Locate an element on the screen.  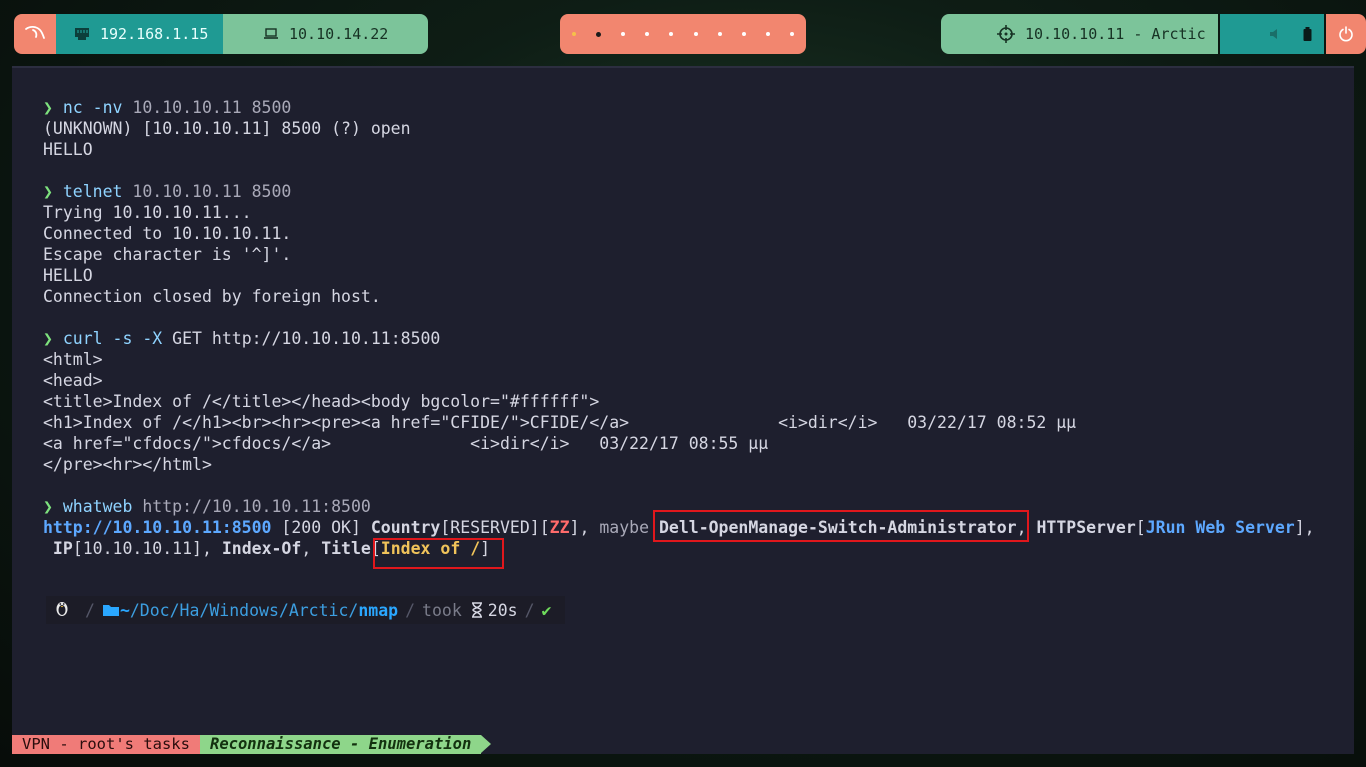
power-icon is located at coordinates (1346, 34).